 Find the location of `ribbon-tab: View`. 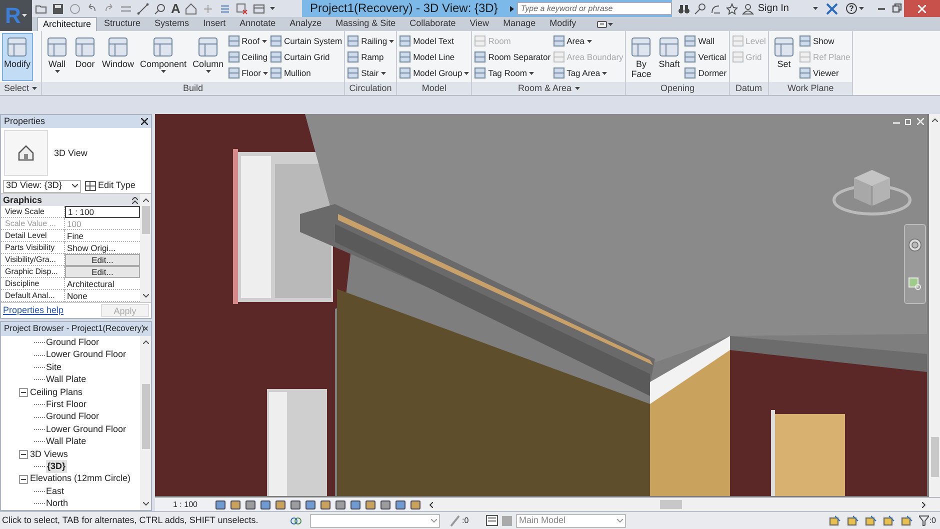

ribbon-tab: View is located at coordinates (479, 24).